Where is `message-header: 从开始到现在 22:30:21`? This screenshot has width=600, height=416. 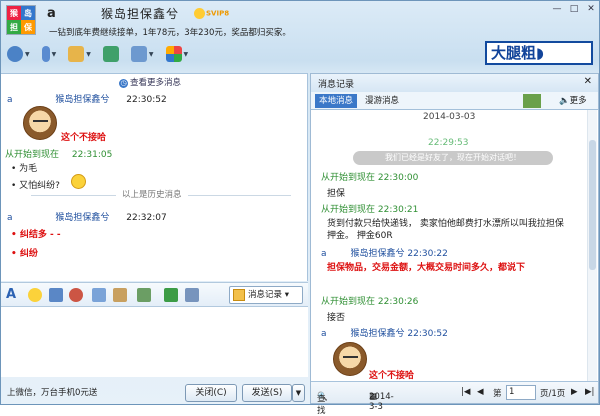
message-header: 从开始到现在 22:30:21 is located at coordinates (369, 208).